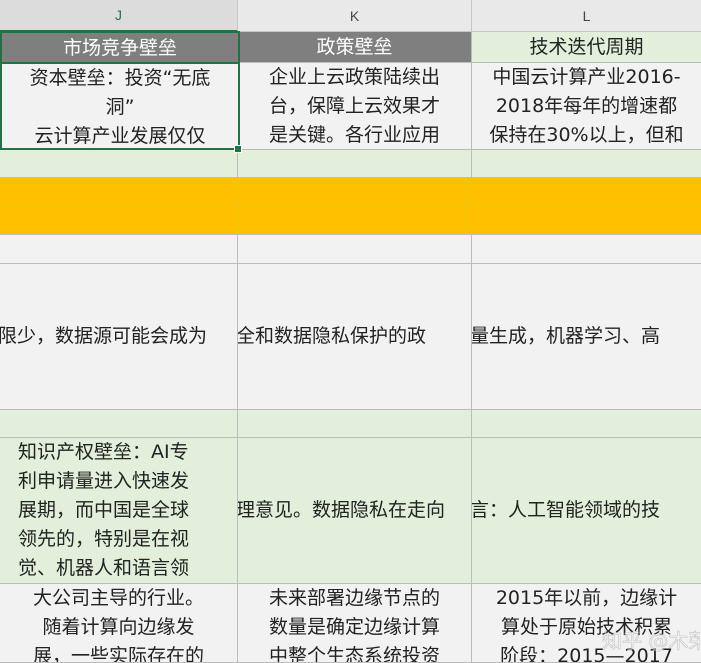  I want to click on column-header-k: K, so click(355, 16).